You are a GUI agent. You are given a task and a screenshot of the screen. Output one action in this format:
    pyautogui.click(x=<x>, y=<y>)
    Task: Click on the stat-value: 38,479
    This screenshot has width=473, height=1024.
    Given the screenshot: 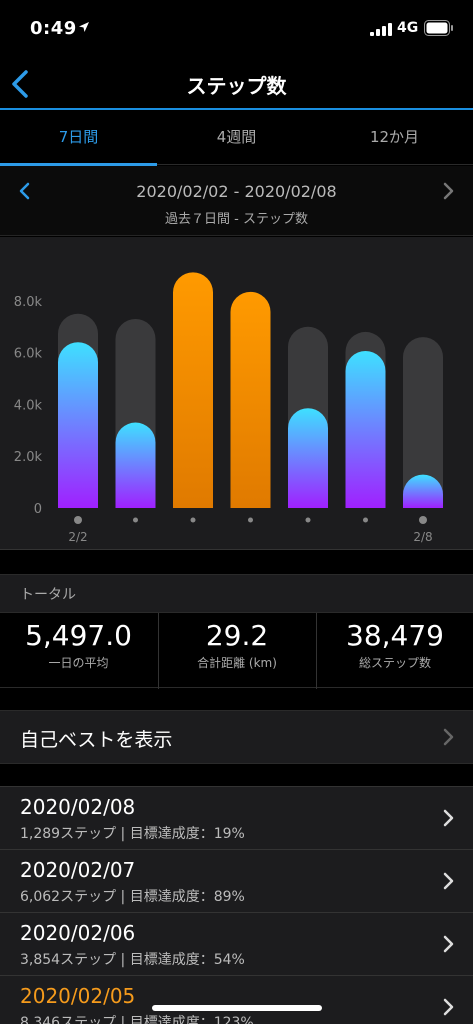 What is the action you would take?
    pyautogui.click(x=395, y=635)
    